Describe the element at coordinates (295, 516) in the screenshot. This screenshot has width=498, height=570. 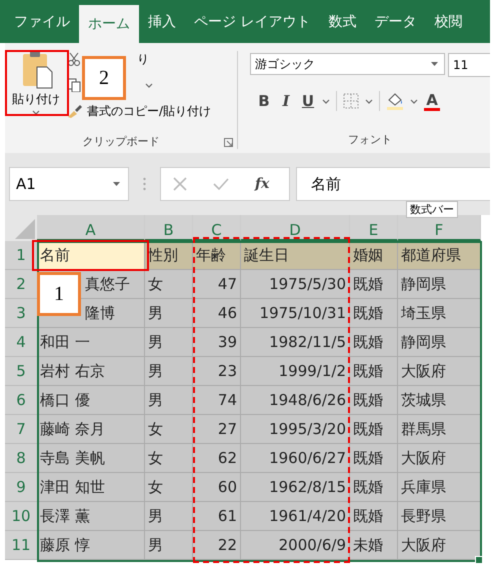
I see `table-cell: 1961/4/20` at that location.